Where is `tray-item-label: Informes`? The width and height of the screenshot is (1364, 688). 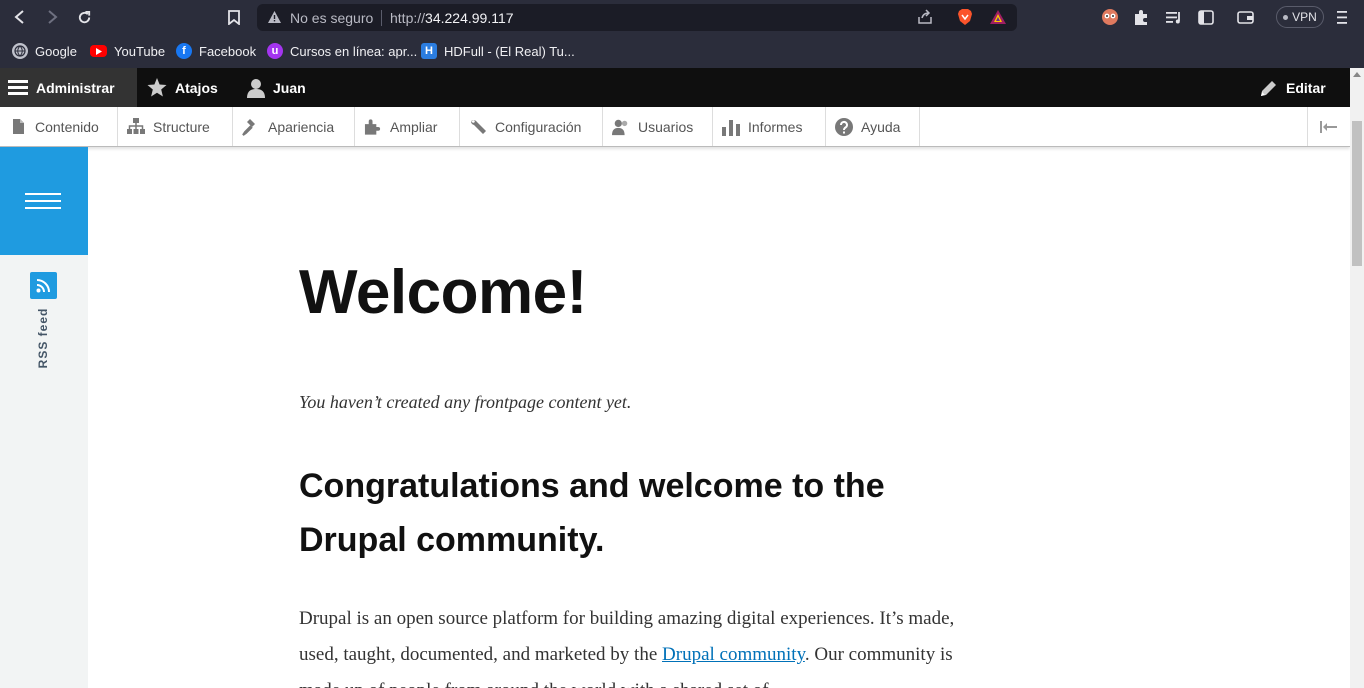 tray-item-label: Informes is located at coordinates (775, 126).